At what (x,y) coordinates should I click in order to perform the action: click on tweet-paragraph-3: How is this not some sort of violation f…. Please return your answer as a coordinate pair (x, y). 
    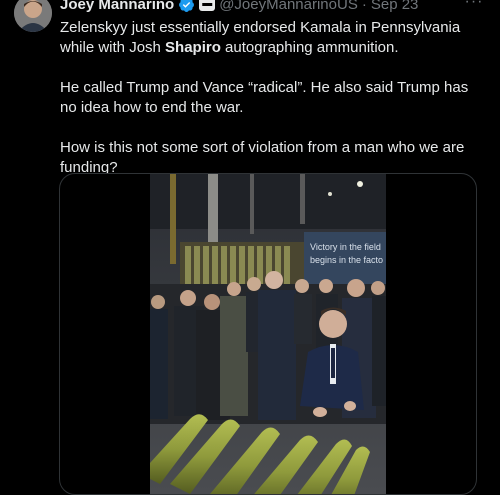
    Looking at the image, I should click on (262, 157).